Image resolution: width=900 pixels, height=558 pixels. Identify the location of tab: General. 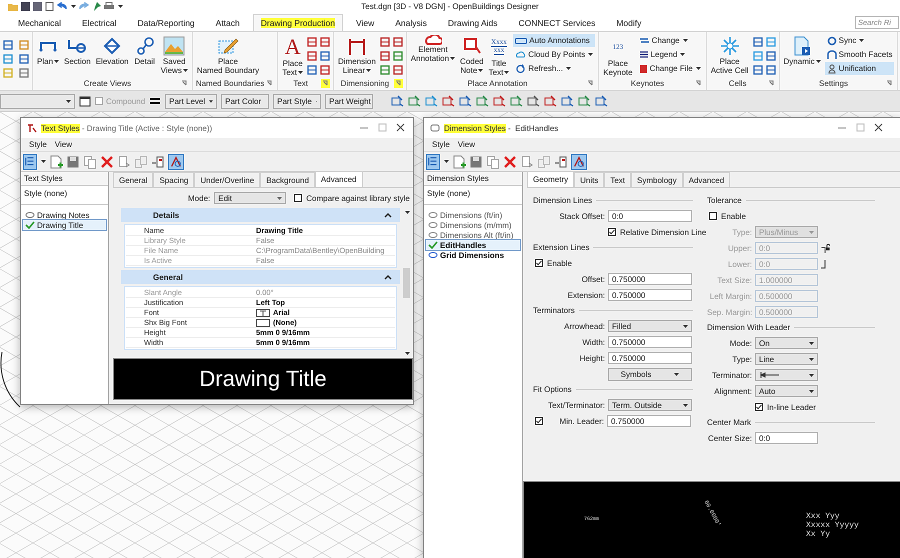
(133, 179).